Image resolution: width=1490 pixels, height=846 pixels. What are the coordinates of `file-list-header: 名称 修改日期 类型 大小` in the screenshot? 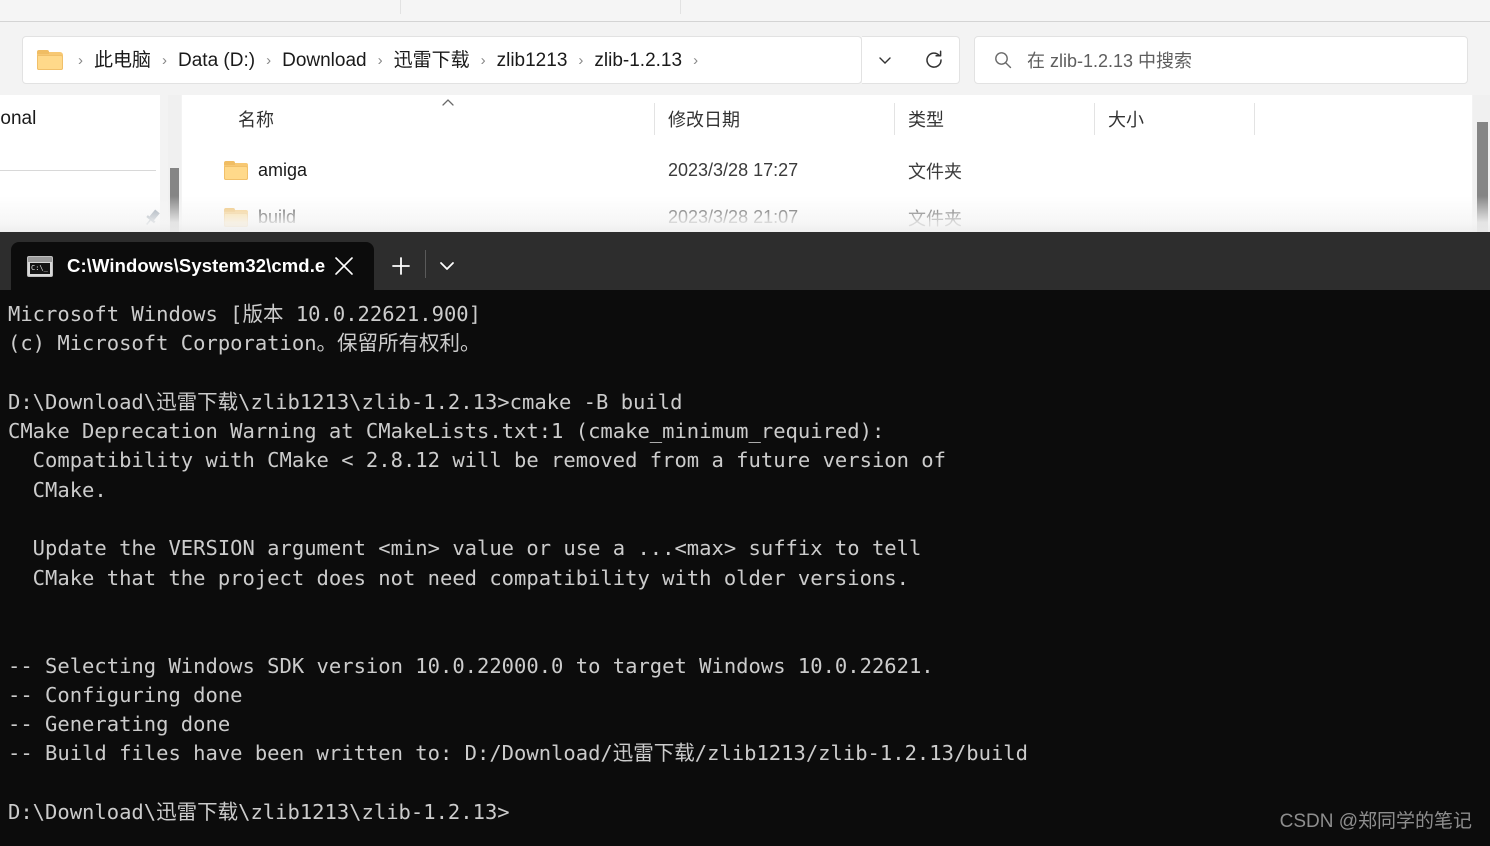 It's located at (827, 119).